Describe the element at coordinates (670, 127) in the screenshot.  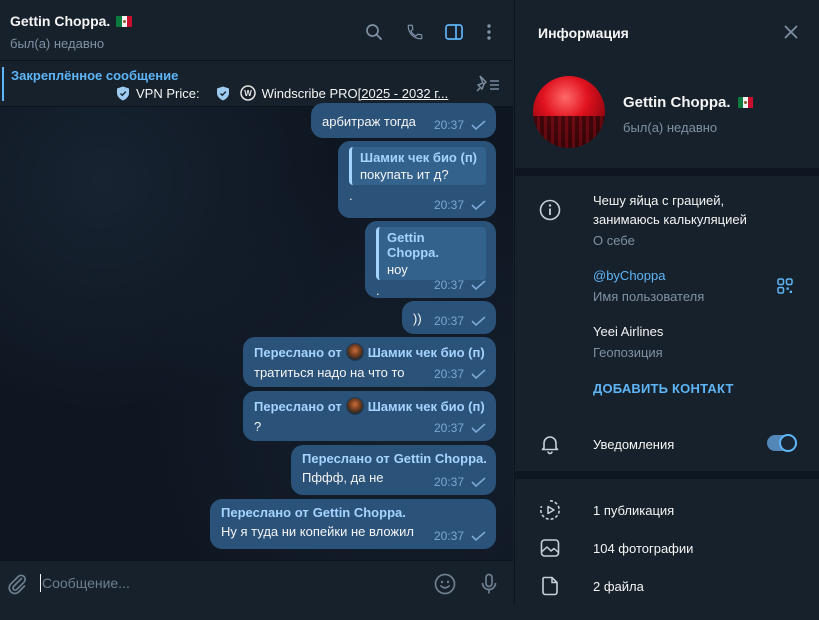
I see `profile-status: был(а) недавно` at that location.